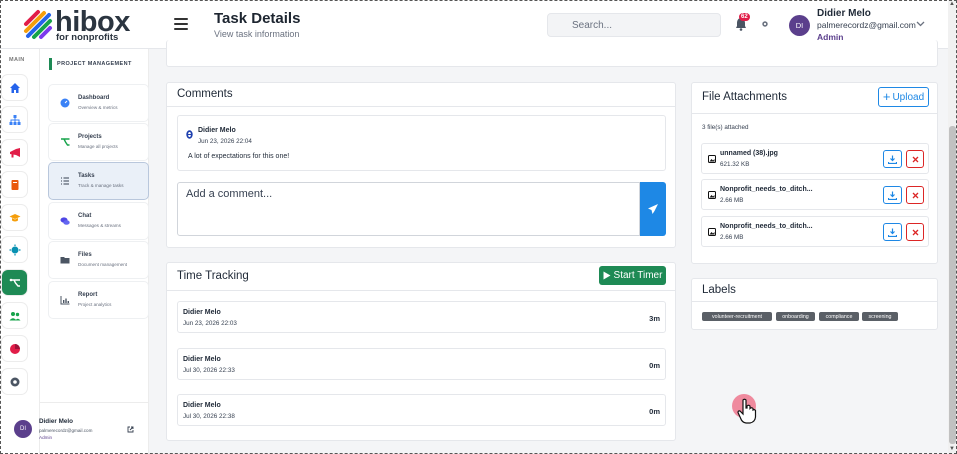 This screenshot has width=957, height=454. Describe the element at coordinates (65, 221) in the screenshot. I see `chat-icon` at that location.